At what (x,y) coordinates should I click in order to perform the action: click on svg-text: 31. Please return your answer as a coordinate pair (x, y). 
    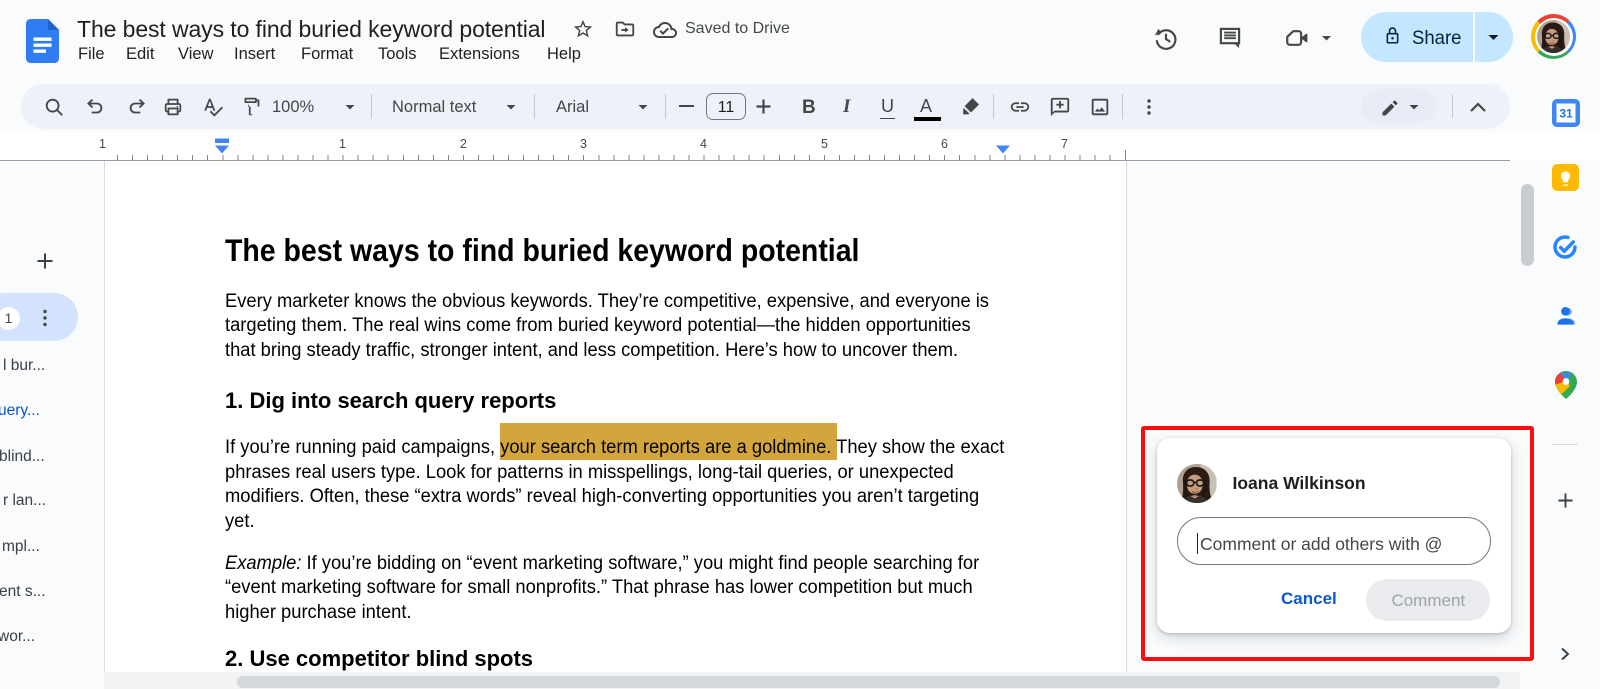
    Looking at the image, I should click on (1566, 114).